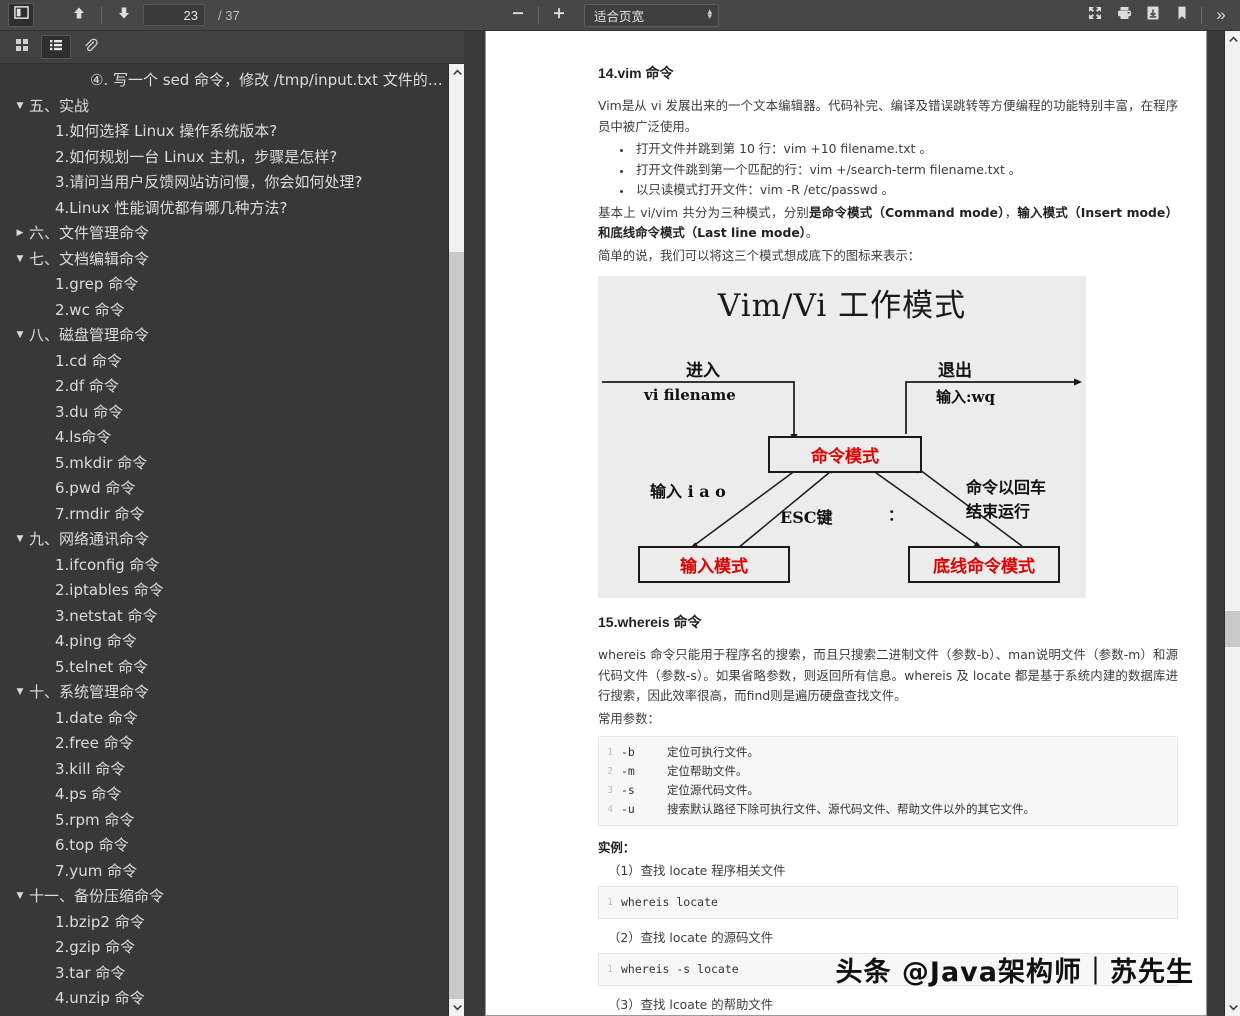  Describe the element at coordinates (88, 794) in the screenshot. I see `outline-item-label: 4.ps 命令` at that location.